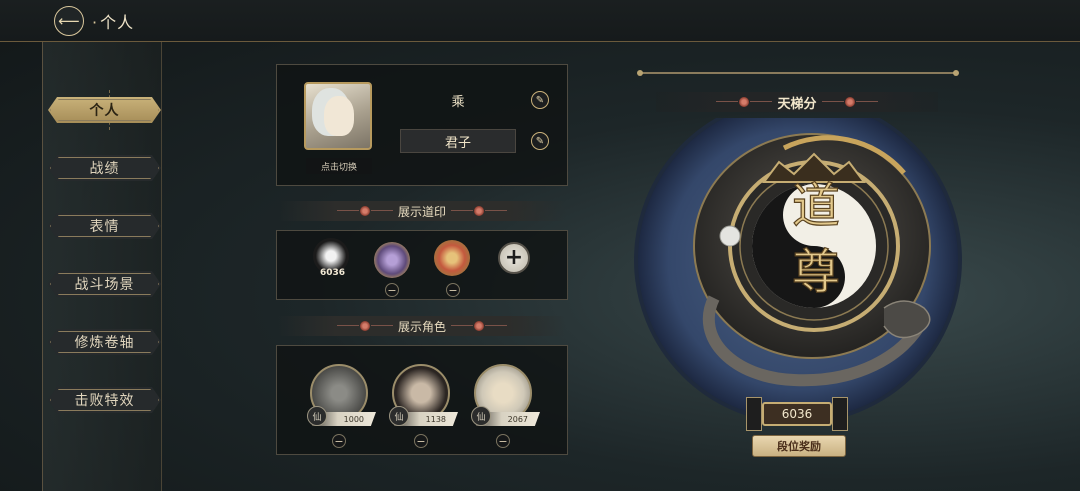 The height and width of the screenshot is (491, 1080). I want to click on player-title: 君子, so click(458, 141).